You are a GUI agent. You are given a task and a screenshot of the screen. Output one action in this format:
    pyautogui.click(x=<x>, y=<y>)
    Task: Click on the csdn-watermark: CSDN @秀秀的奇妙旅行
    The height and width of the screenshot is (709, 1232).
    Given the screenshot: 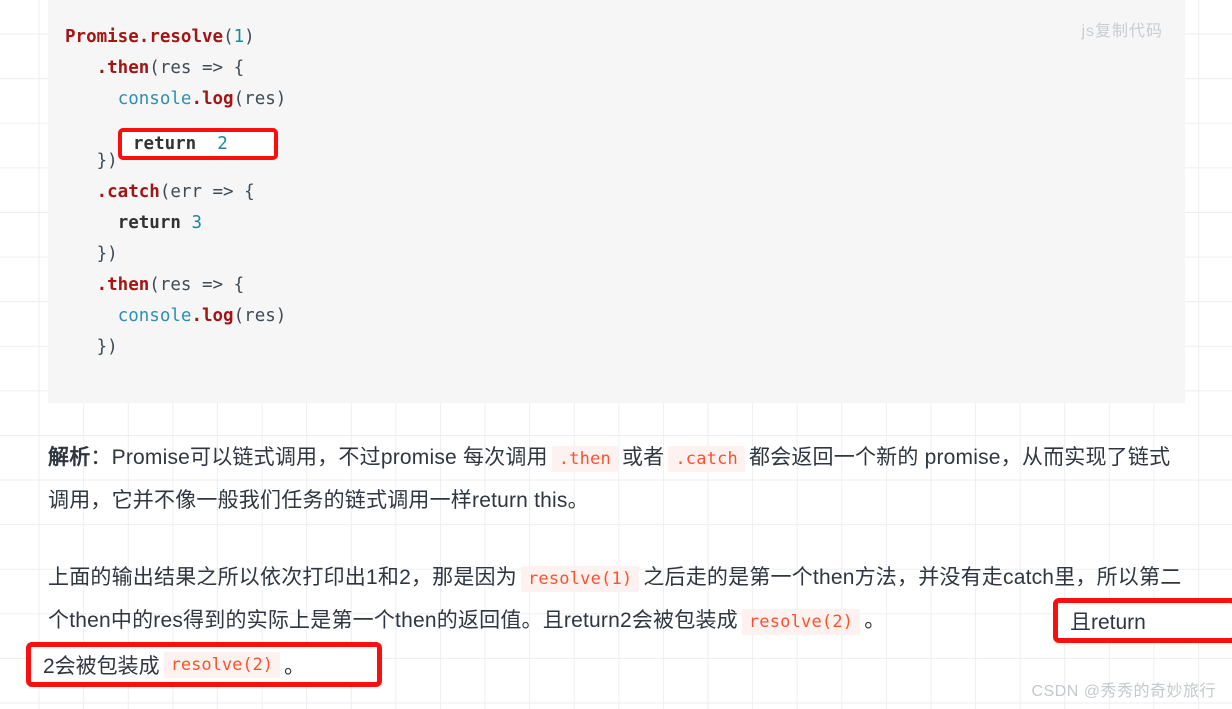 What is the action you would take?
    pyautogui.click(x=1123, y=691)
    